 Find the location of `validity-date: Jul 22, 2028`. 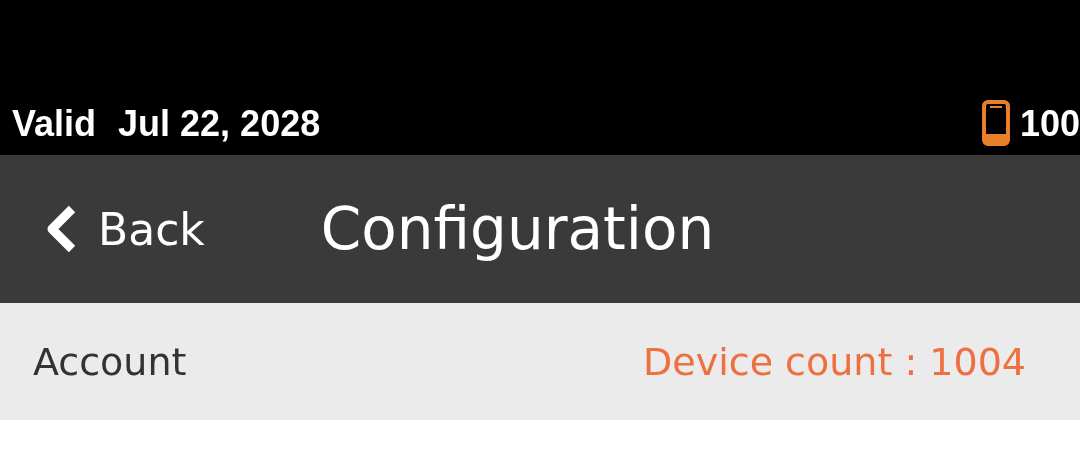

validity-date: Jul 22, 2028 is located at coordinates (219, 124).